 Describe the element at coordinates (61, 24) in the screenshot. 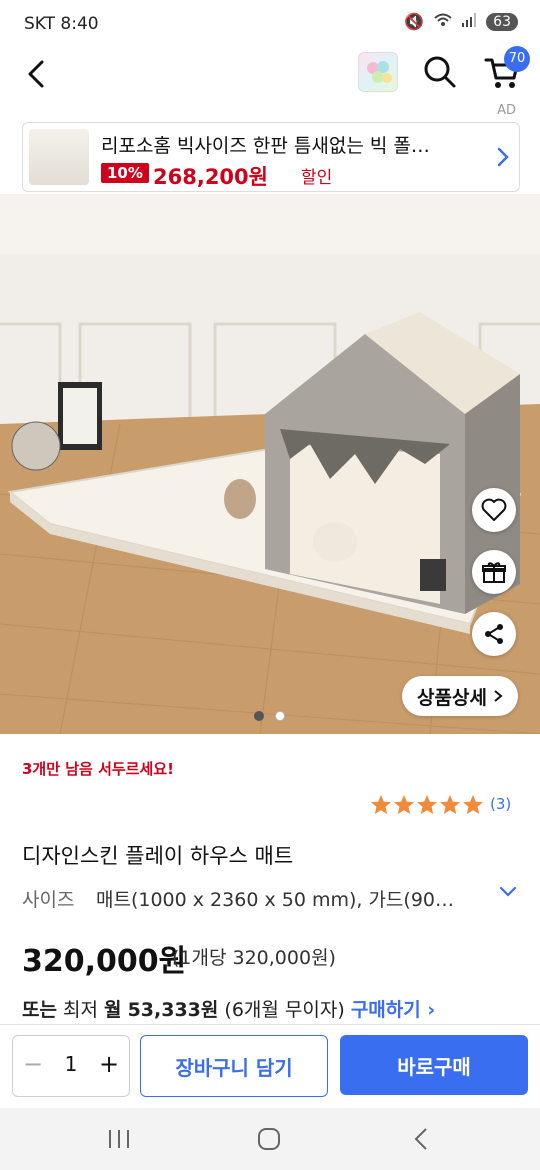

I see `status-carrier-time: SKT 8:40` at that location.